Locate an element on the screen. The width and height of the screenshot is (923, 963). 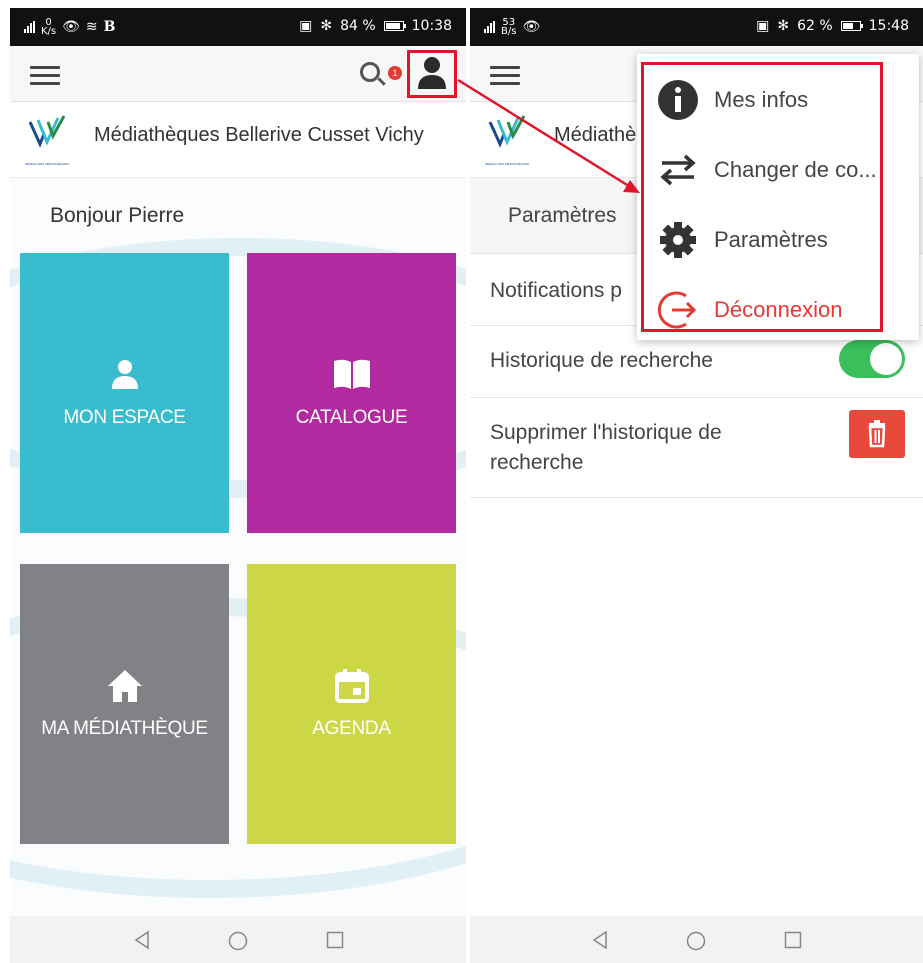
wifi-icon: ≋ is located at coordinates (91, 27).